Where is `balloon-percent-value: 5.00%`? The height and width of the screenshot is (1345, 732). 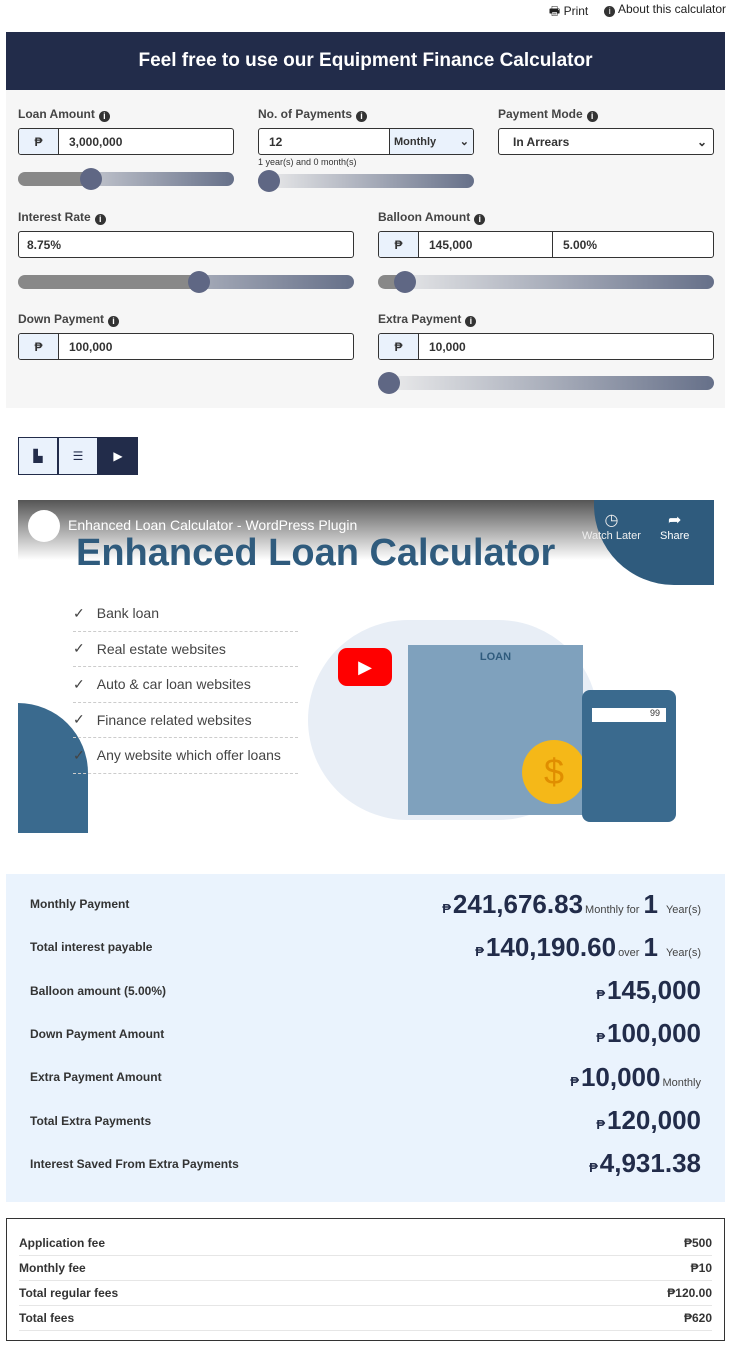 balloon-percent-value: 5.00% is located at coordinates (633, 244).